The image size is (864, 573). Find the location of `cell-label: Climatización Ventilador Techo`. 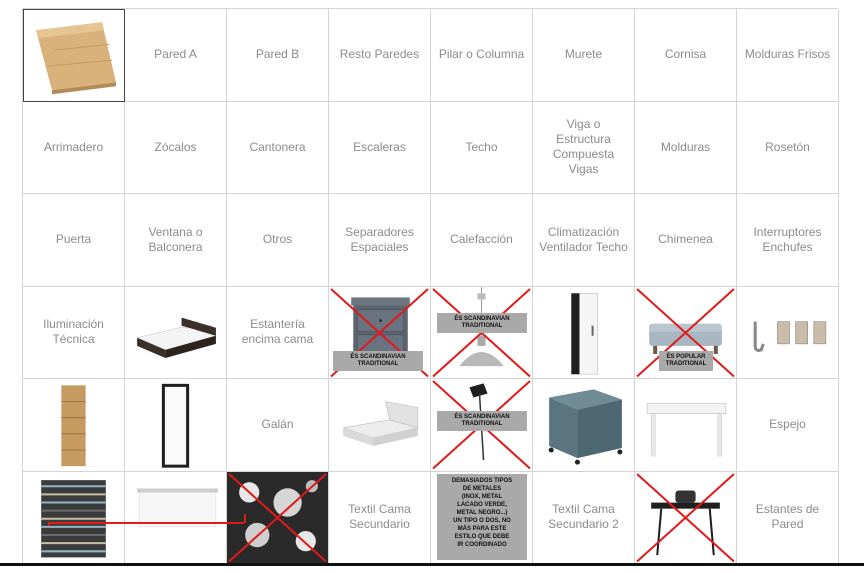

cell-label: Climatización Ventilador Techo is located at coordinates (583, 239).